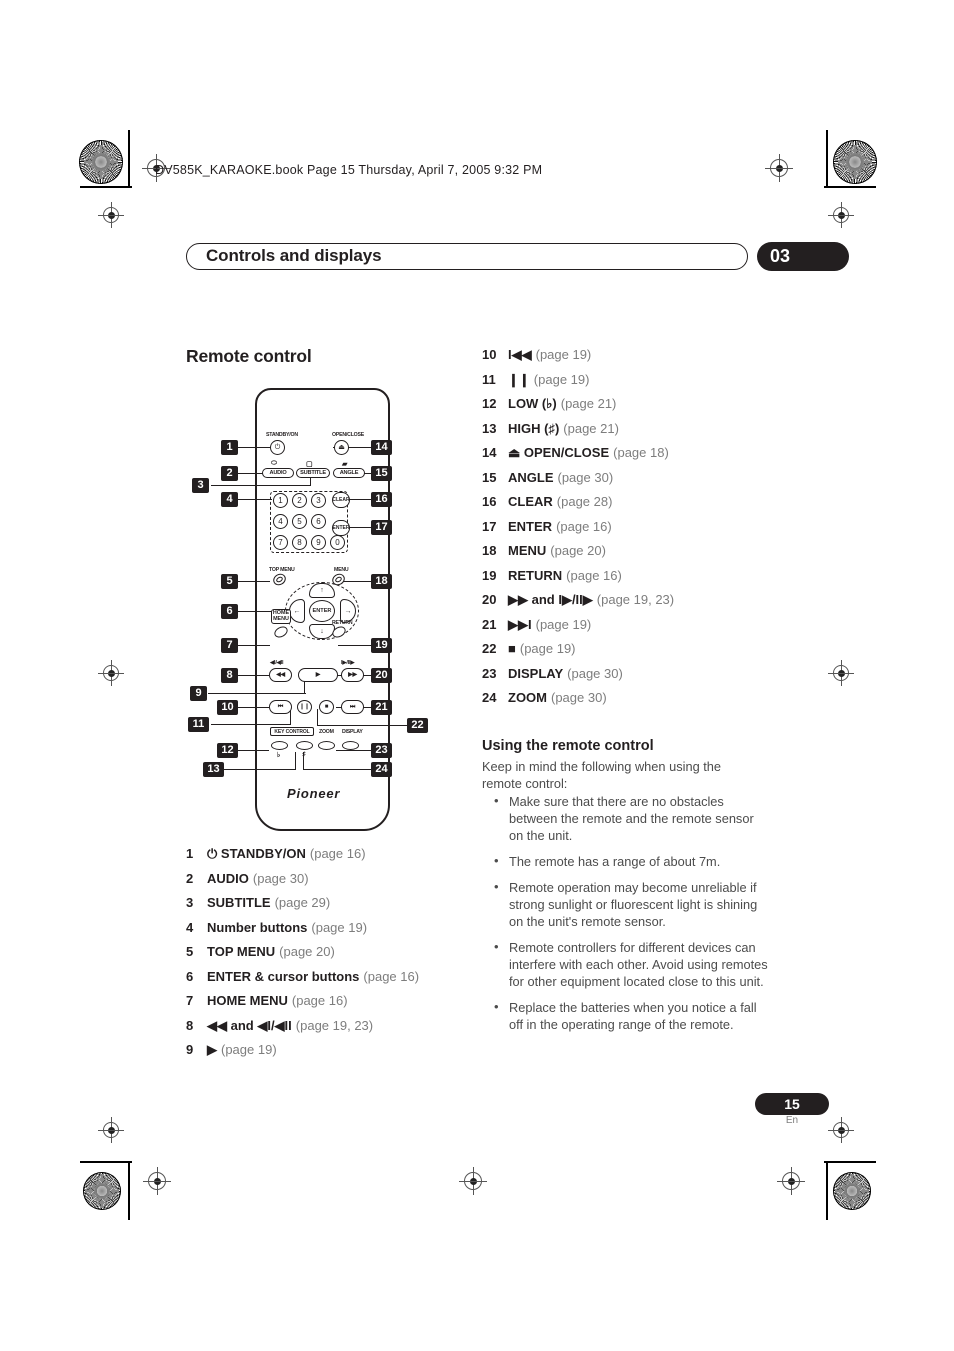 The height and width of the screenshot is (1351, 954). What do you see at coordinates (352, 732) in the screenshot?
I see `display-label: DISPLAY` at bounding box center [352, 732].